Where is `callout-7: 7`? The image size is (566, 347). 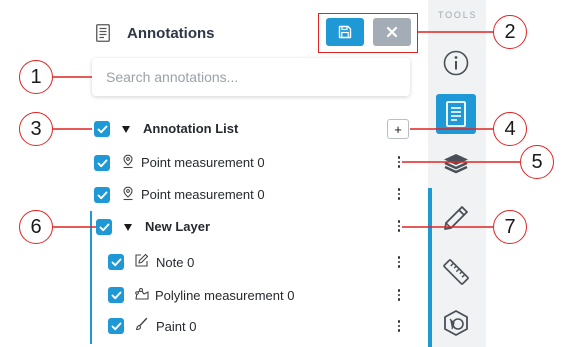 callout-7: 7 is located at coordinates (510, 227).